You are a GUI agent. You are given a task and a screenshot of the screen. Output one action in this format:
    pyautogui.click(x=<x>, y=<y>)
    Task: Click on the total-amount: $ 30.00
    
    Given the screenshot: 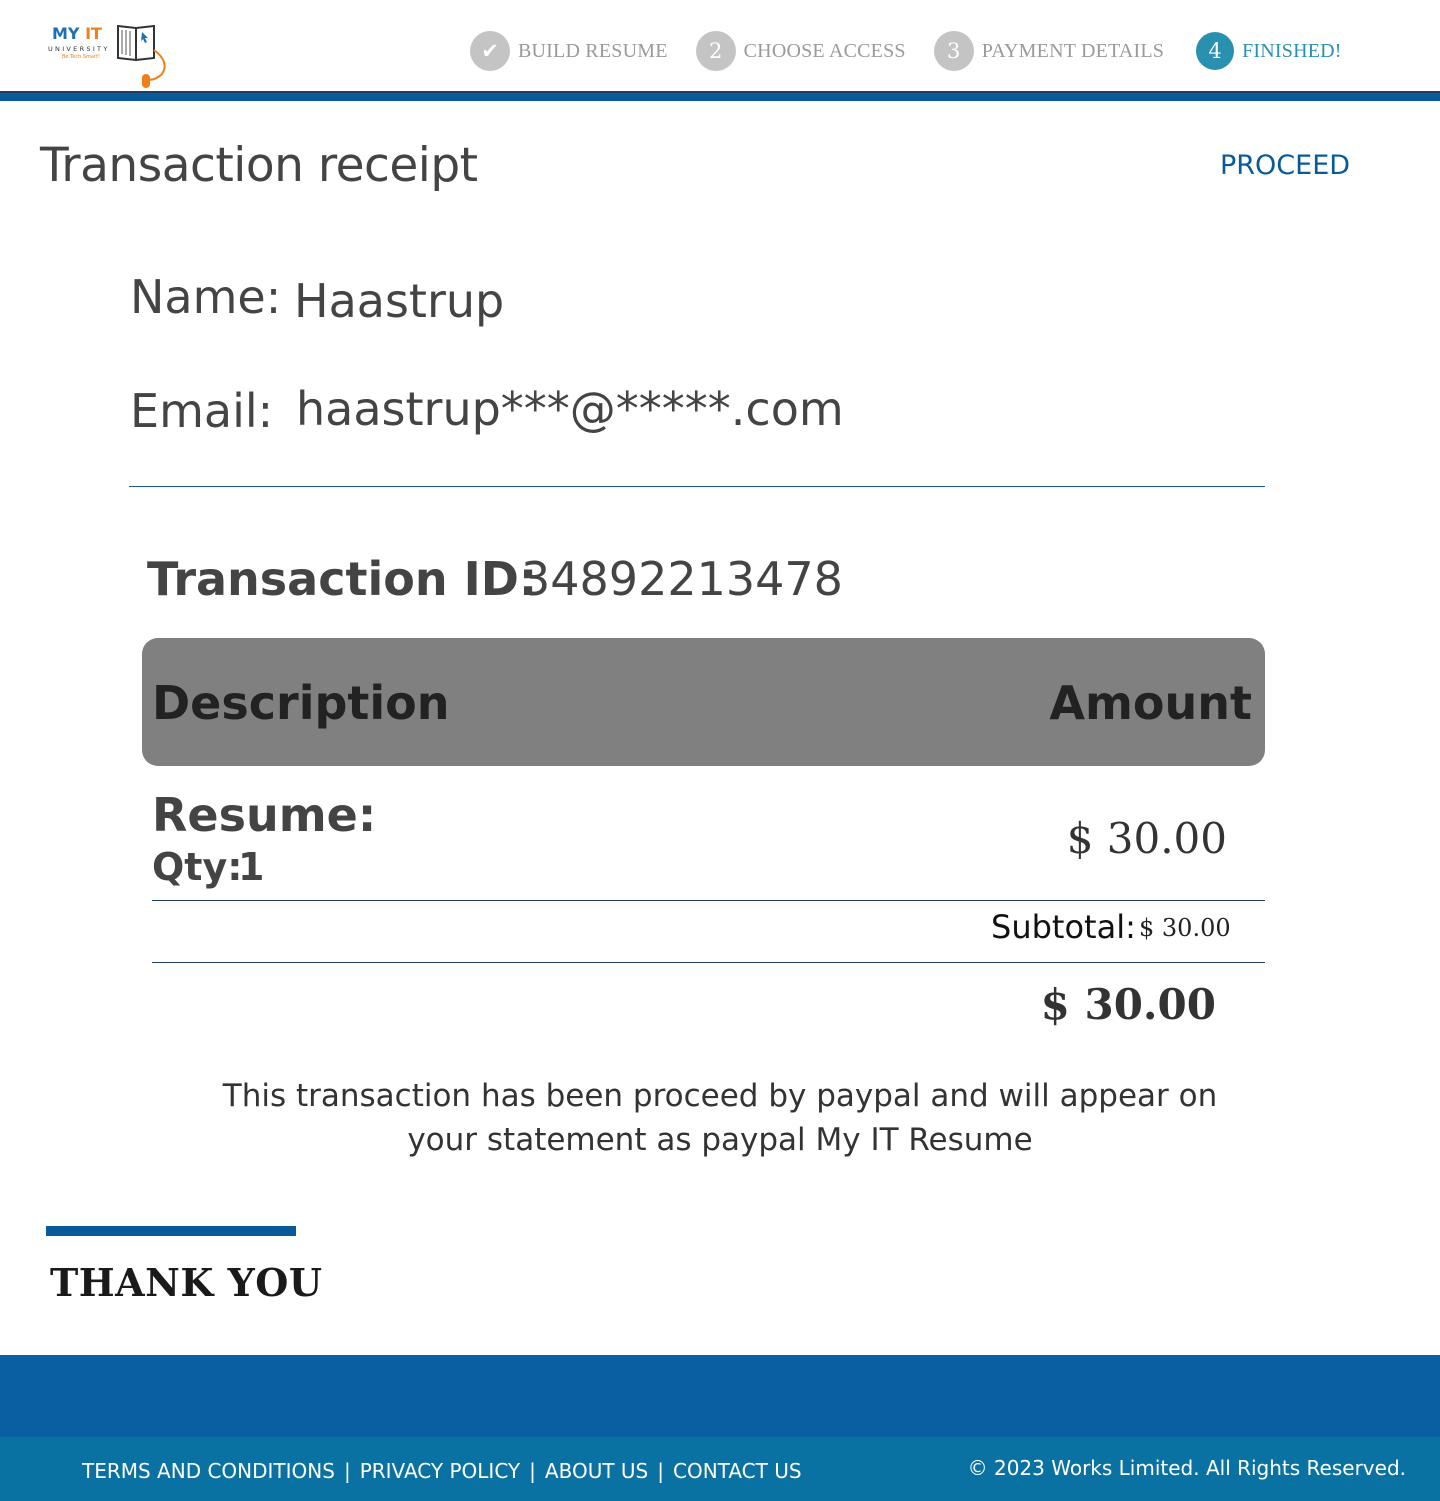 What is the action you would take?
    pyautogui.click(x=1128, y=1004)
    